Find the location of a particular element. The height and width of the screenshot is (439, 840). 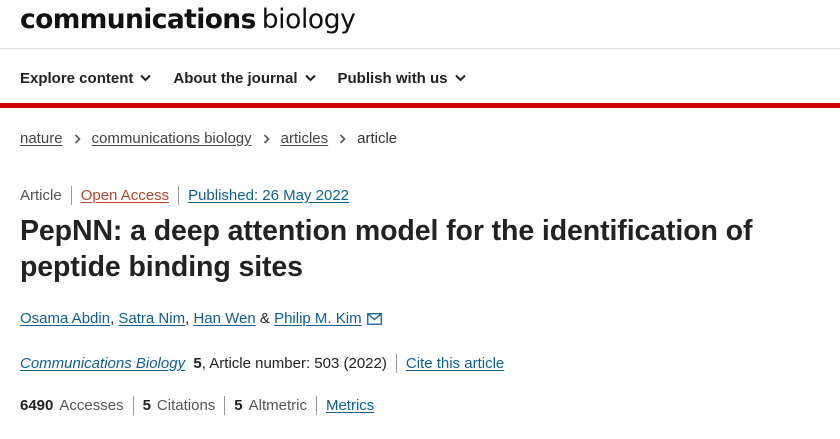

breadcrumb-nature: nature is located at coordinates (41, 138).